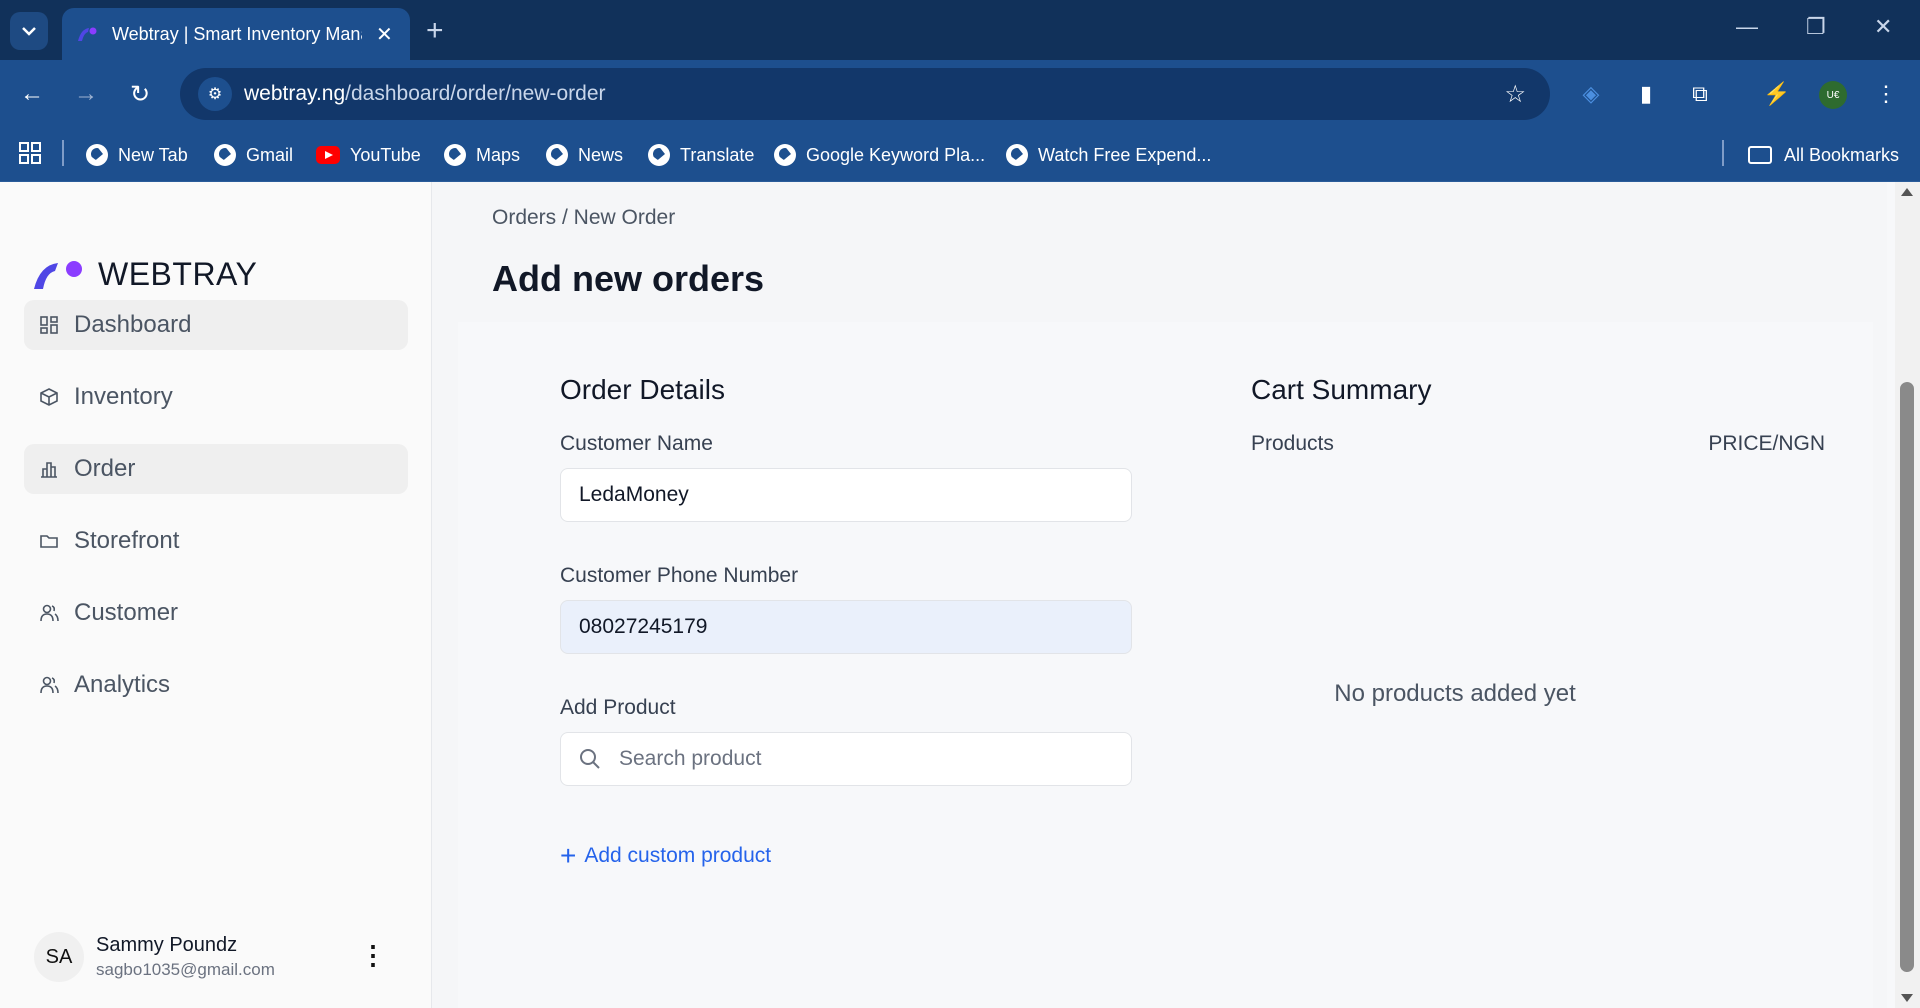 The height and width of the screenshot is (1008, 1920). Describe the element at coordinates (425, 93) in the screenshot. I see `url-text: webtray.ng/dashboard/order/new-order` at that location.